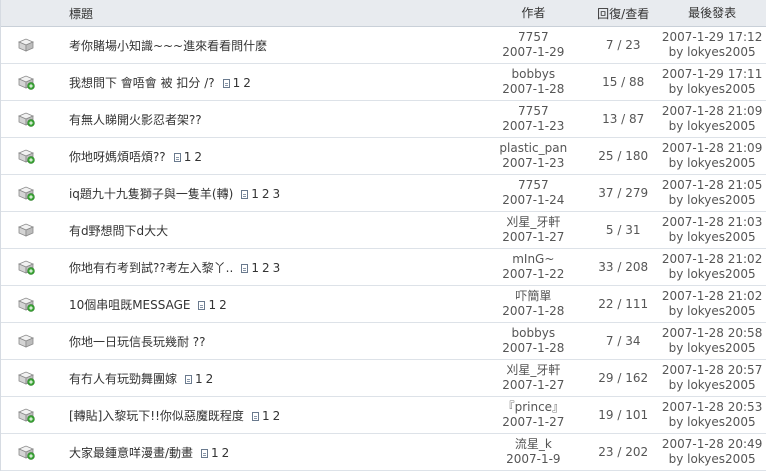 The width and height of the screenshot is (766, 475). What do you see at coordinates (131, 453) in the screenshot?
I see `topic-title-link: 大家最鍾意咩漫畫/動畫` at bounding box center [131, 453].